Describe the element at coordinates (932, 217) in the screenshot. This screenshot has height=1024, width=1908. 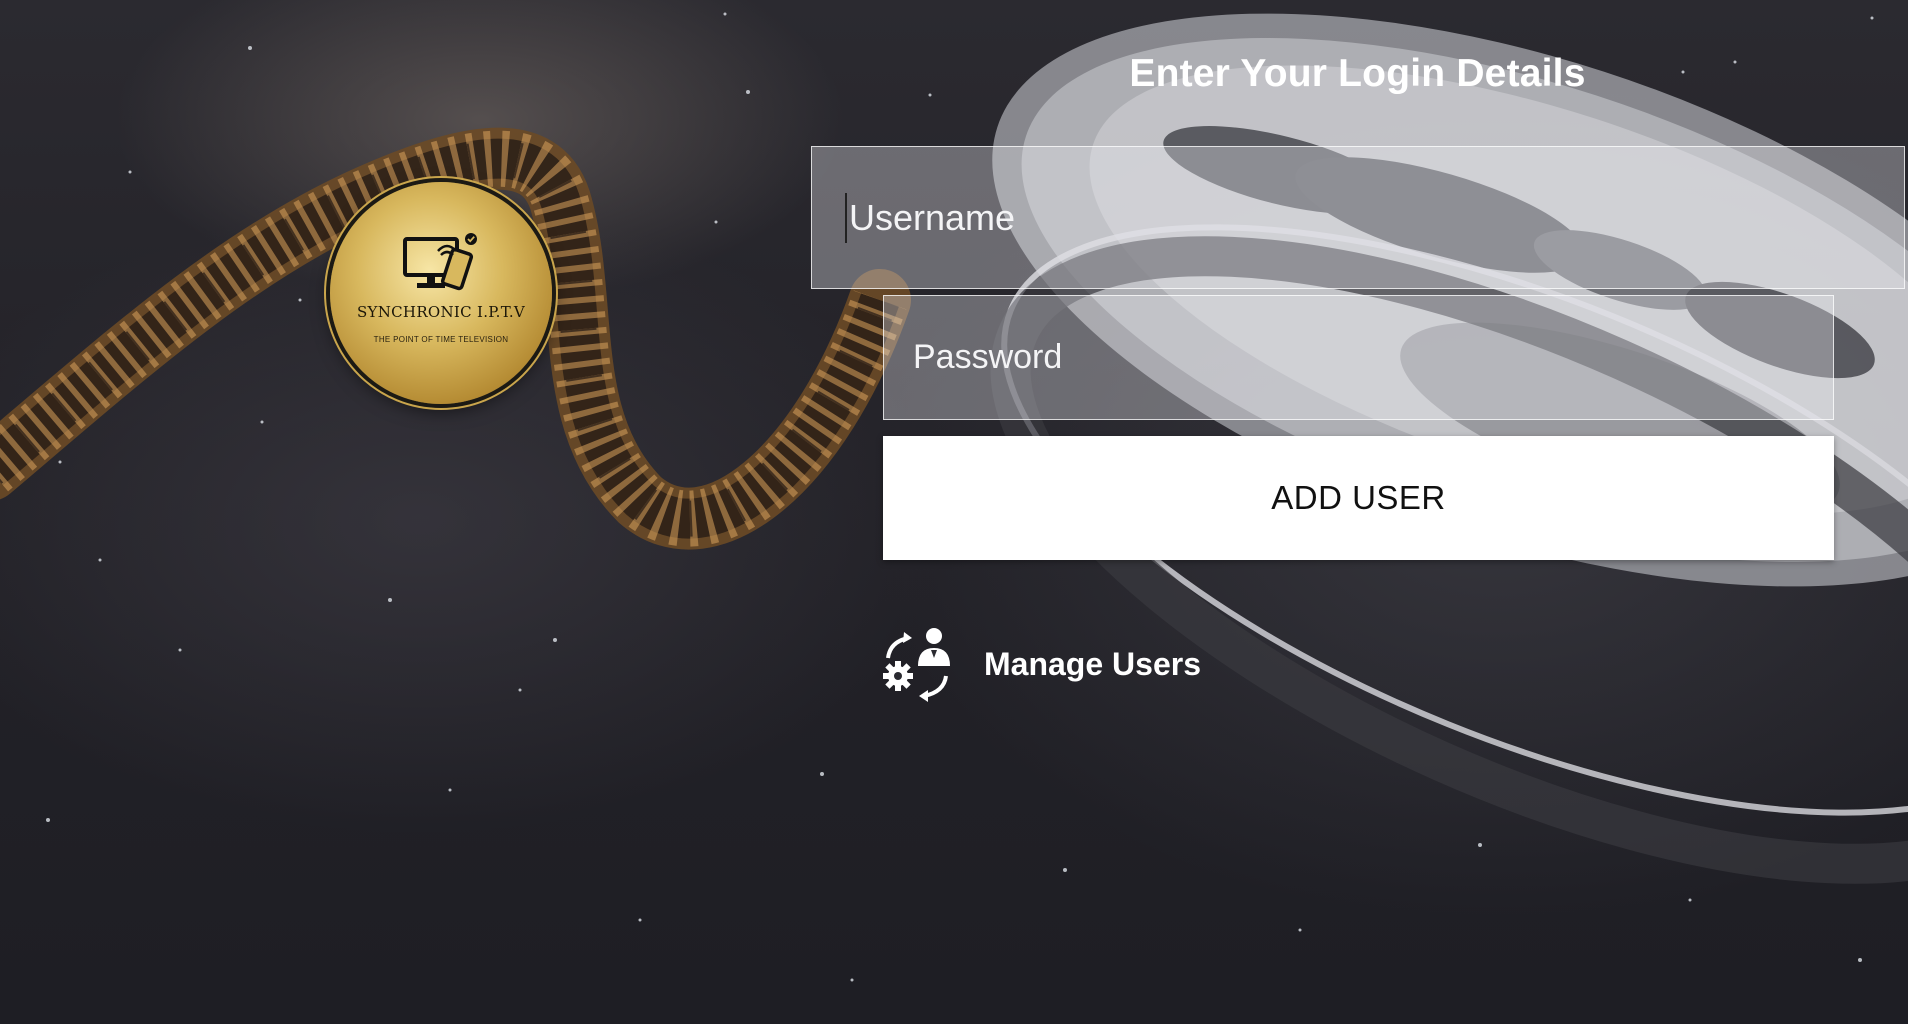
I see `username-placeholder: Username` at that location.